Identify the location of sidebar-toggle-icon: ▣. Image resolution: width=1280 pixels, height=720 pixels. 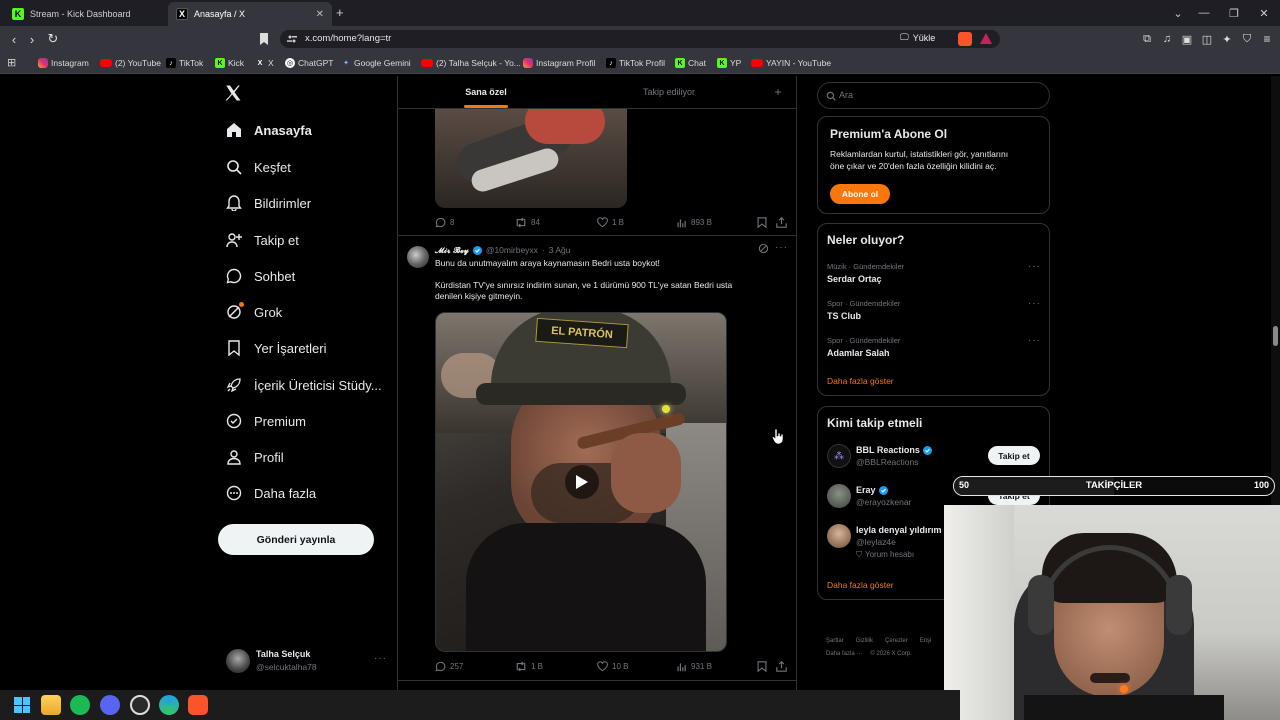
(1187, 39).